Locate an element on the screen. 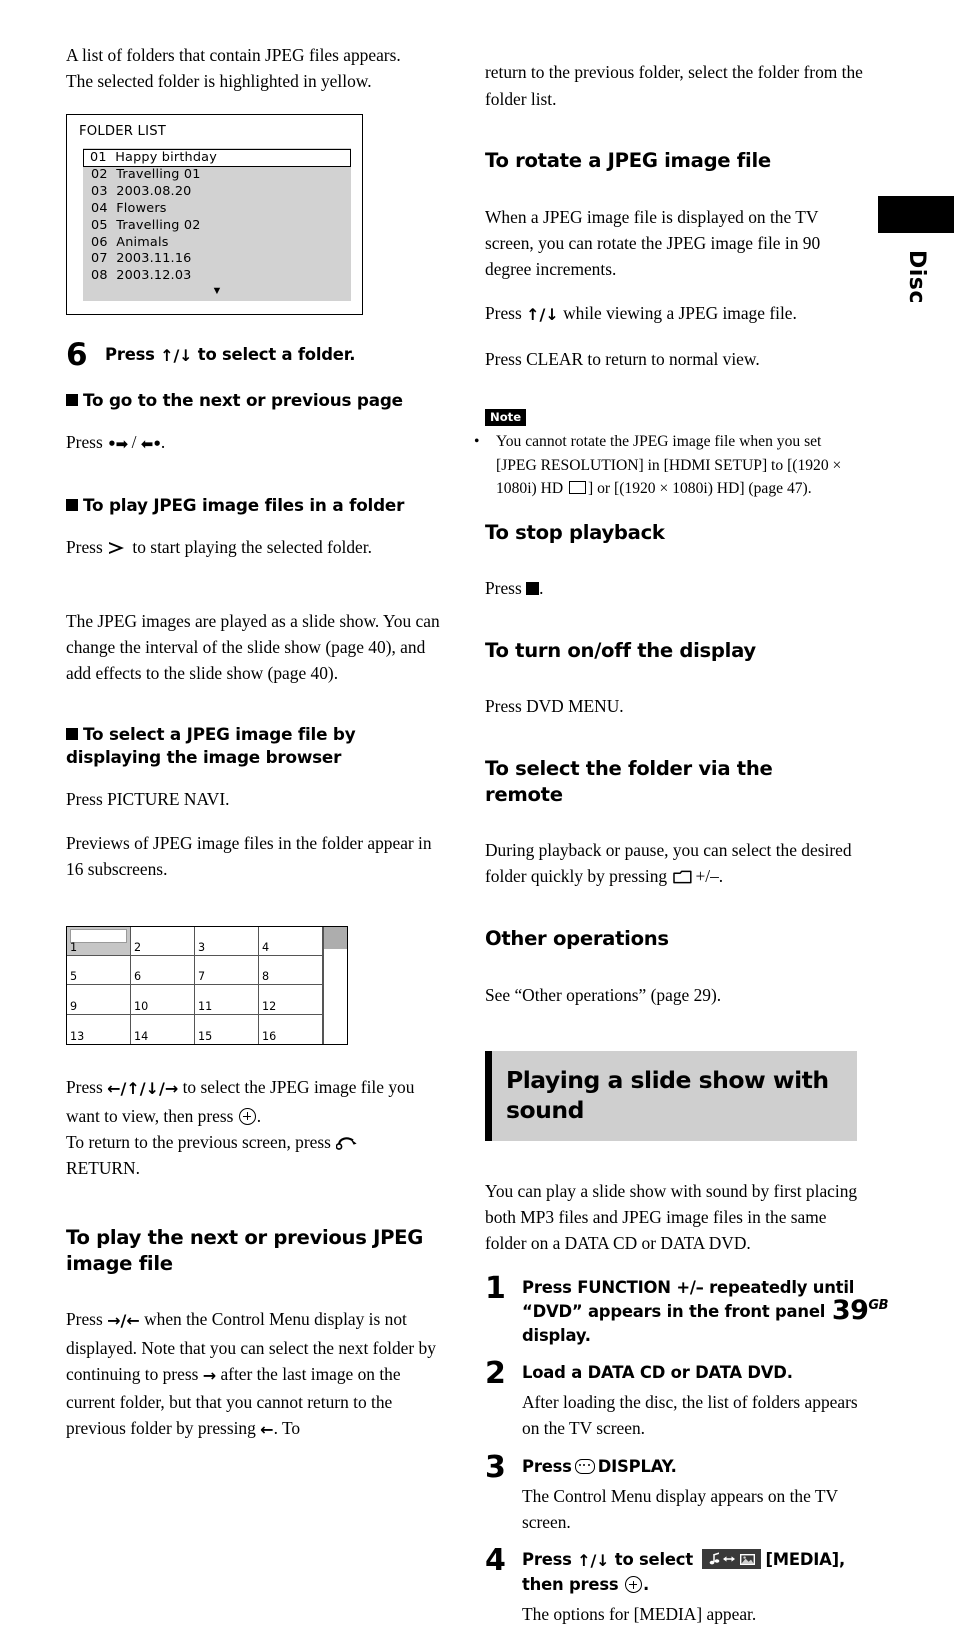 The width and height of the screenshot is (954, 1627). grid-scrollbar-thumb is located at coordinates (335, 937).